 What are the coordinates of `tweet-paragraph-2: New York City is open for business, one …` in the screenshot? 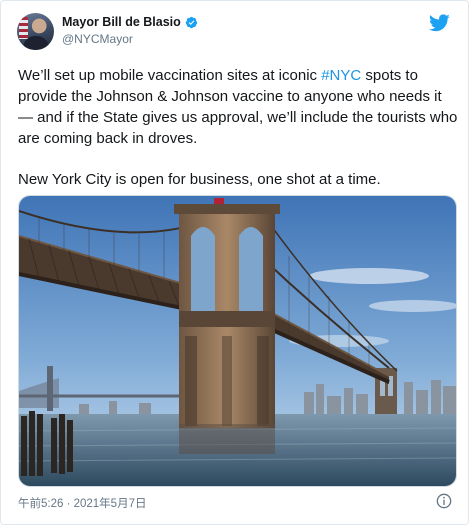 It's located at (199, 179).